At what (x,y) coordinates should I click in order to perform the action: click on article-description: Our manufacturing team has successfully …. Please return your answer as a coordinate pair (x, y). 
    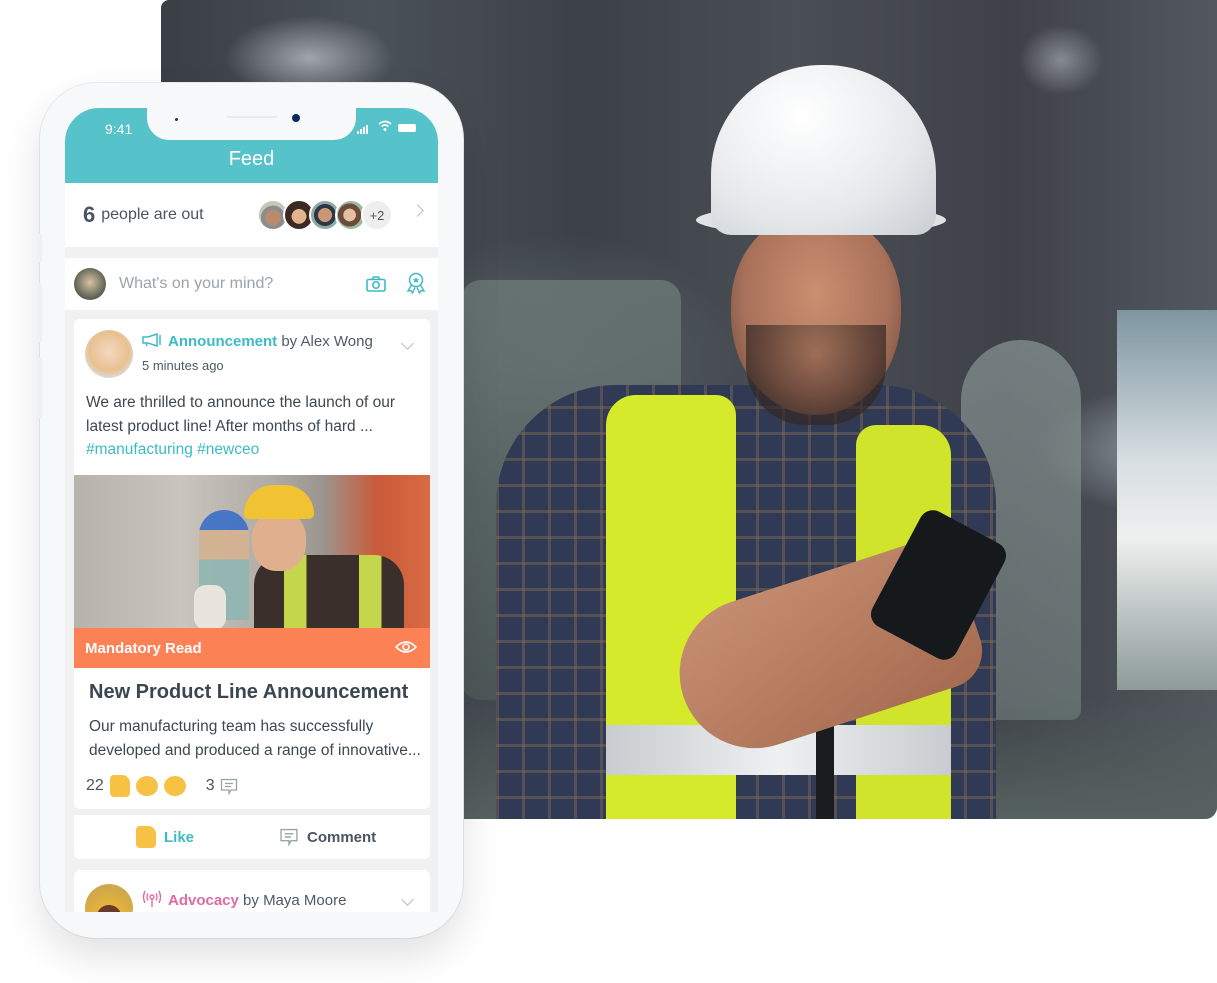
    Looking at the image, I should click on (259, 739).